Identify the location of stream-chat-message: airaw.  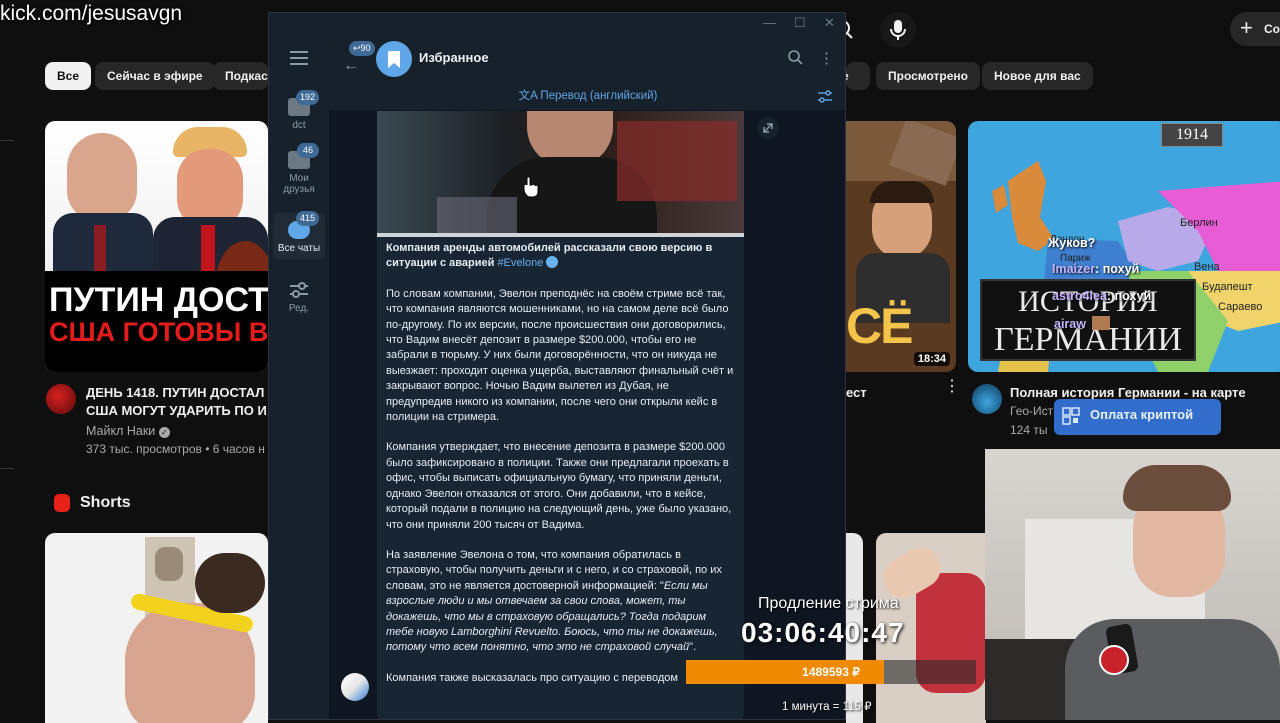
(1082, 323).